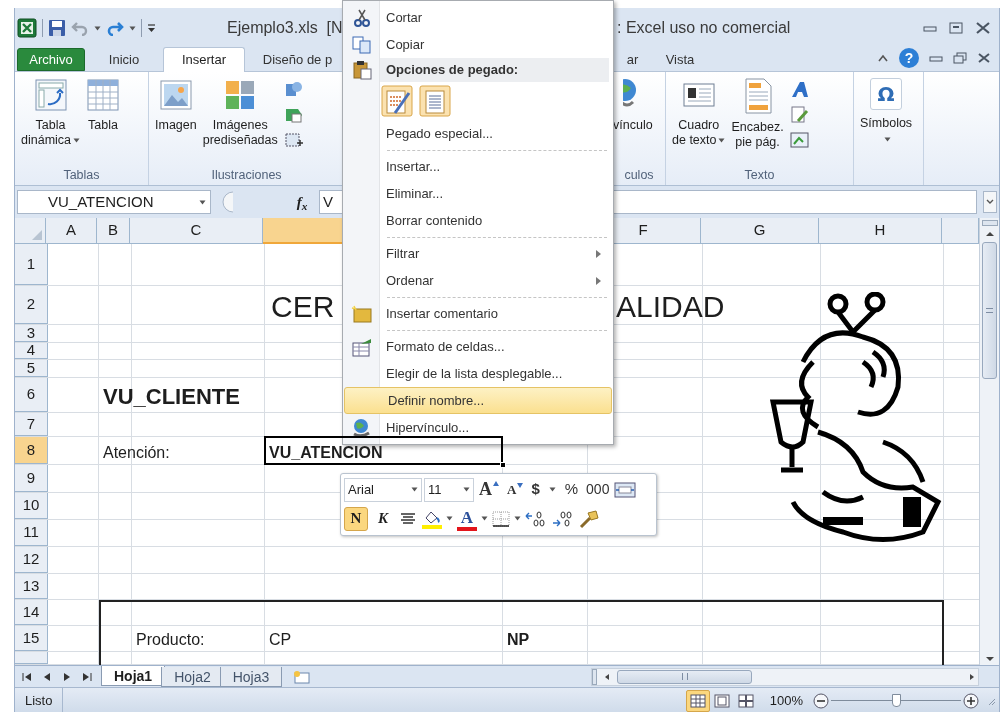 The width and height of the screenshot is (1006, 716). What do you see at coordinates (114, 231) in the screenshot?
I see `column-header: B` at bounding box center [114, 231].